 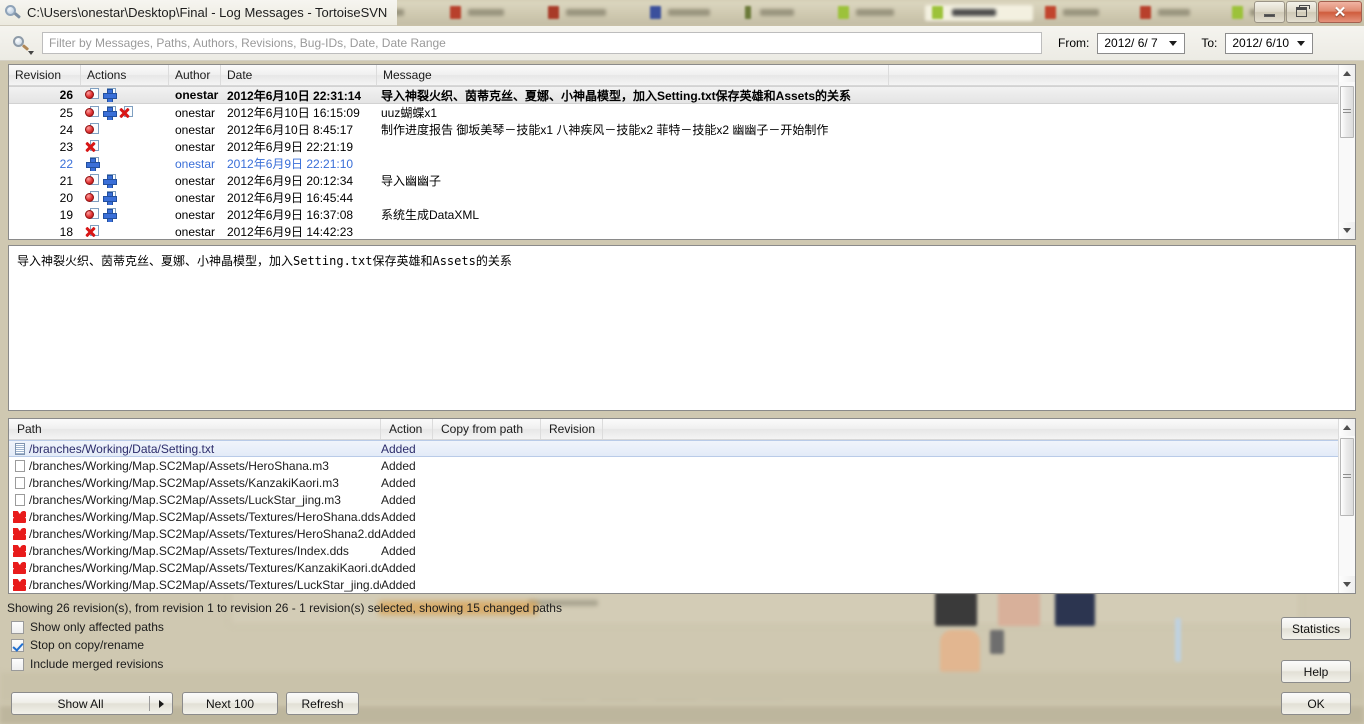 I want to click on action-deleted-icon, so click(x=126, y=112).